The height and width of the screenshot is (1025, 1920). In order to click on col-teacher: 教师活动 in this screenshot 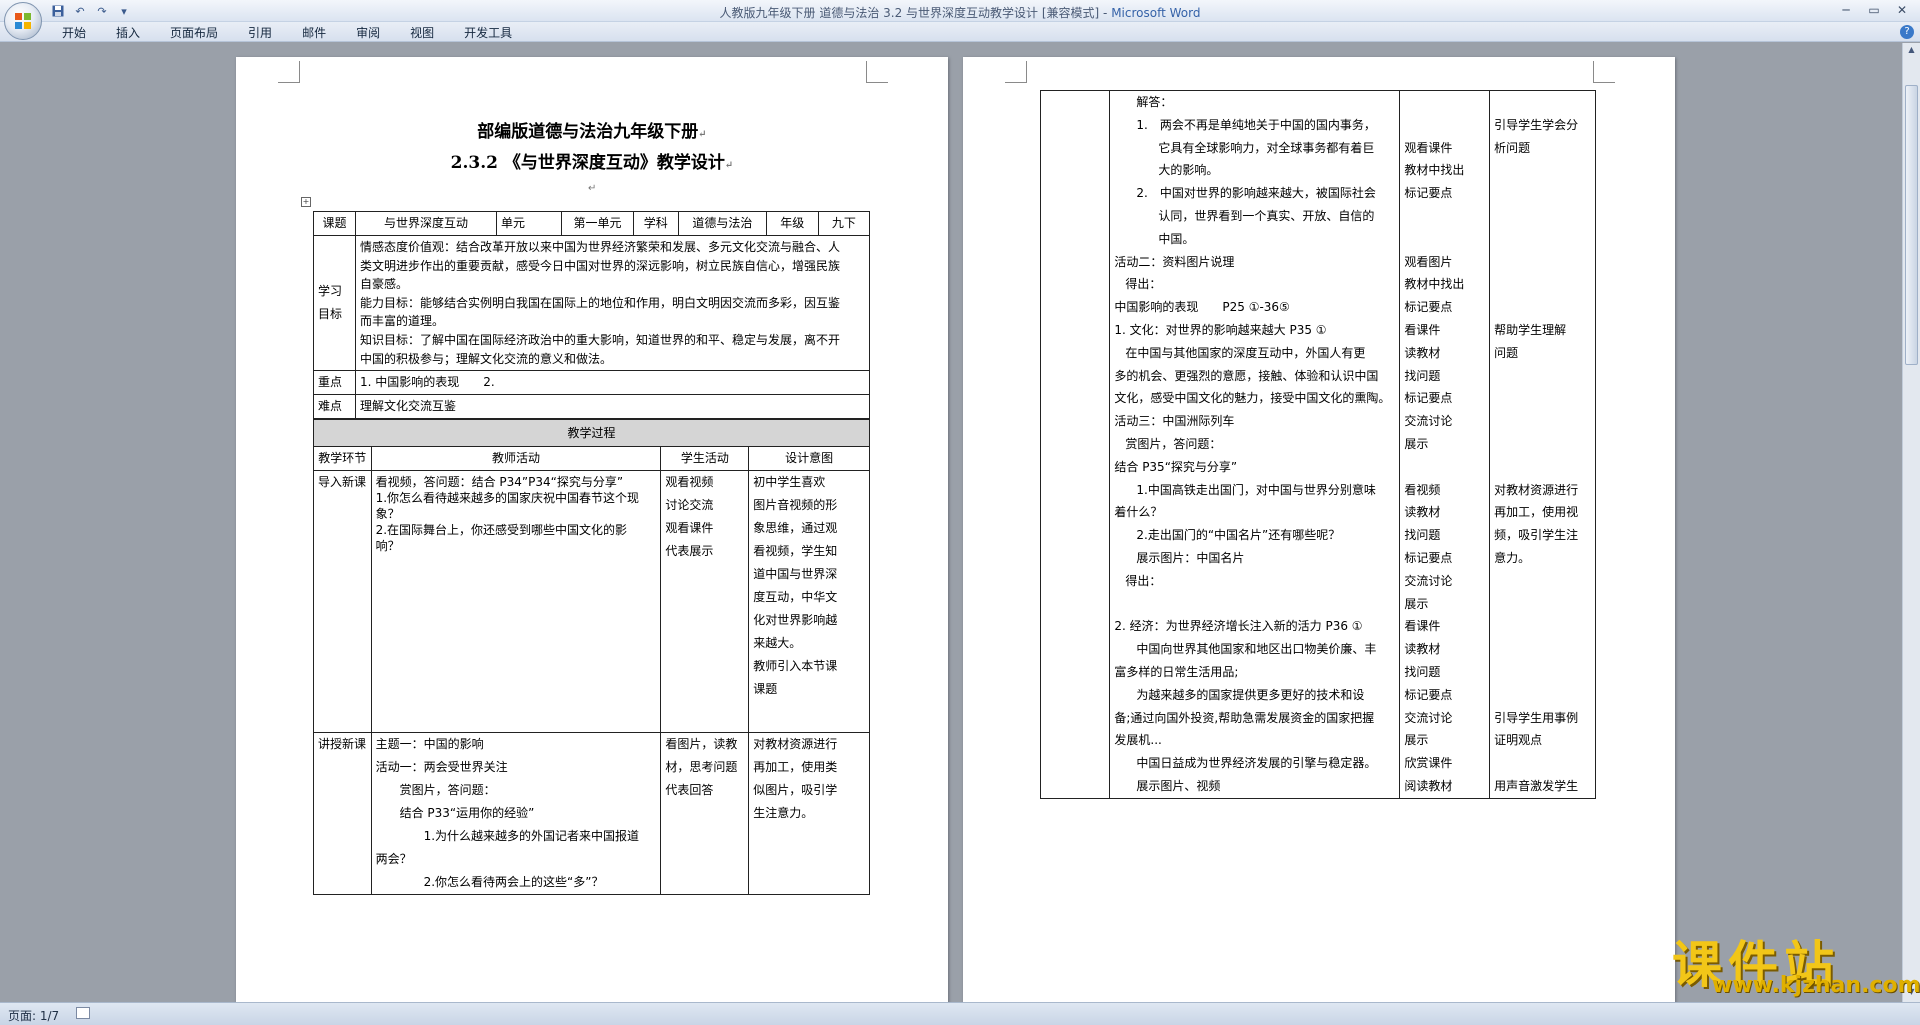, I will do `click(516, 458)`.